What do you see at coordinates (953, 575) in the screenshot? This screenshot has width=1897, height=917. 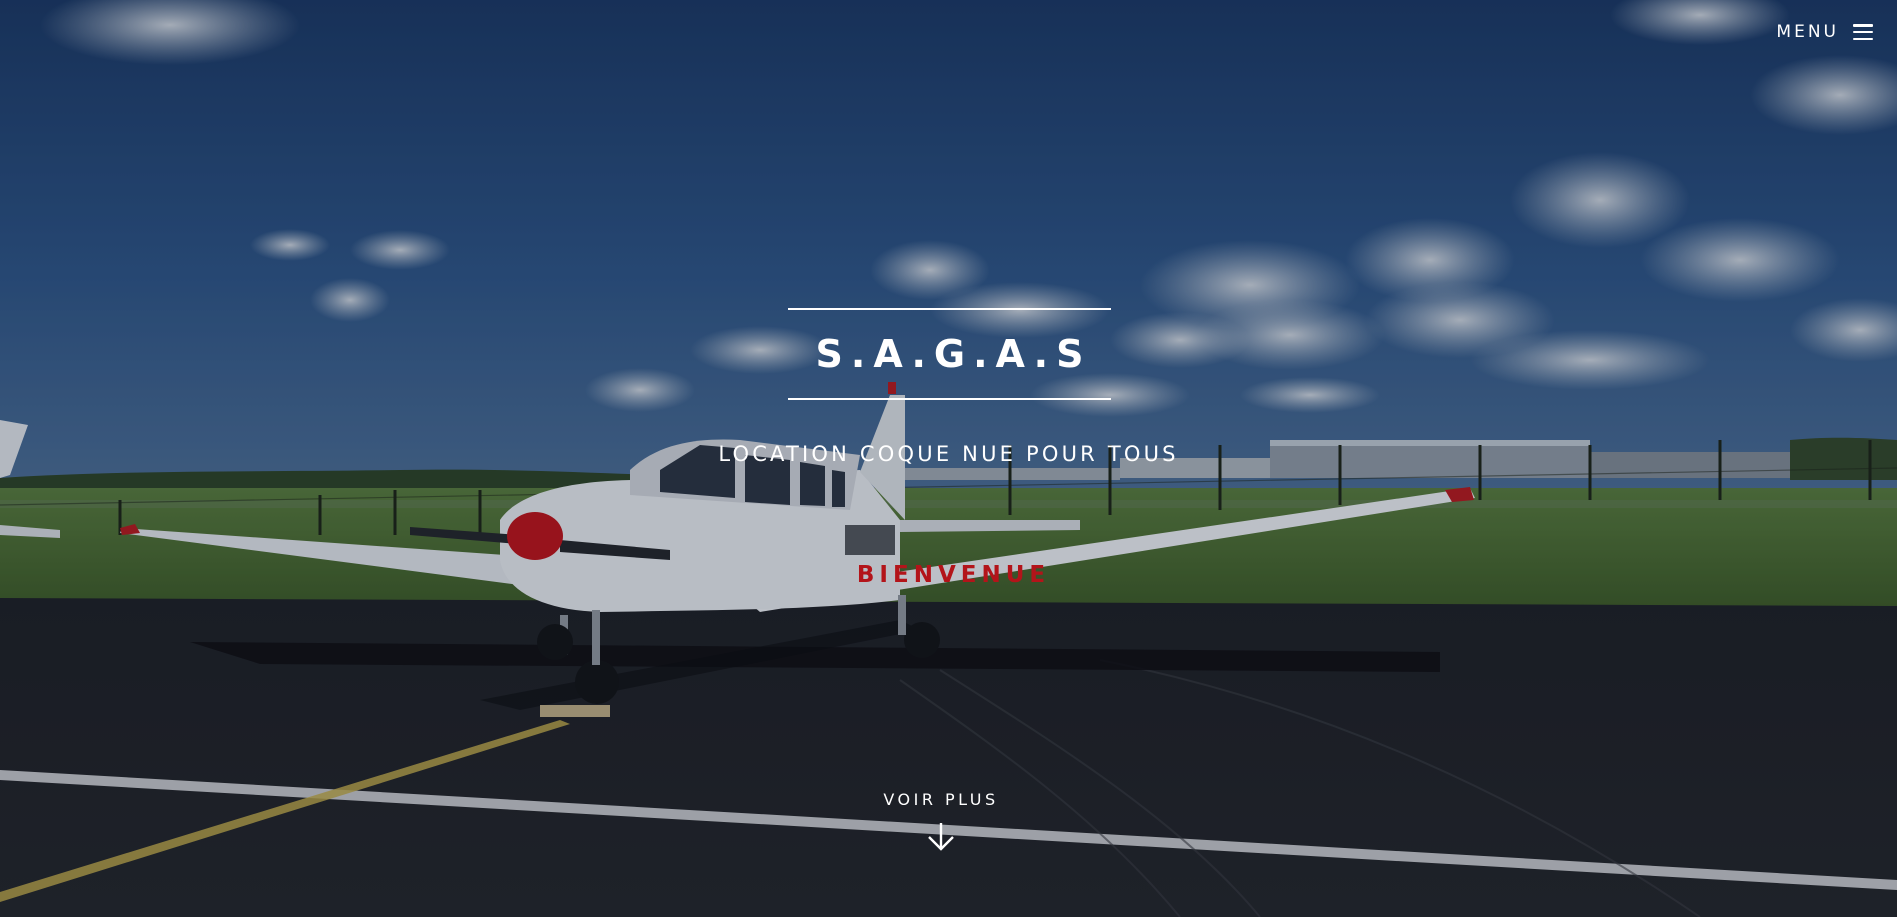 I see `welcome-heading: BIENVENUE` at bounding box center [953, 575].